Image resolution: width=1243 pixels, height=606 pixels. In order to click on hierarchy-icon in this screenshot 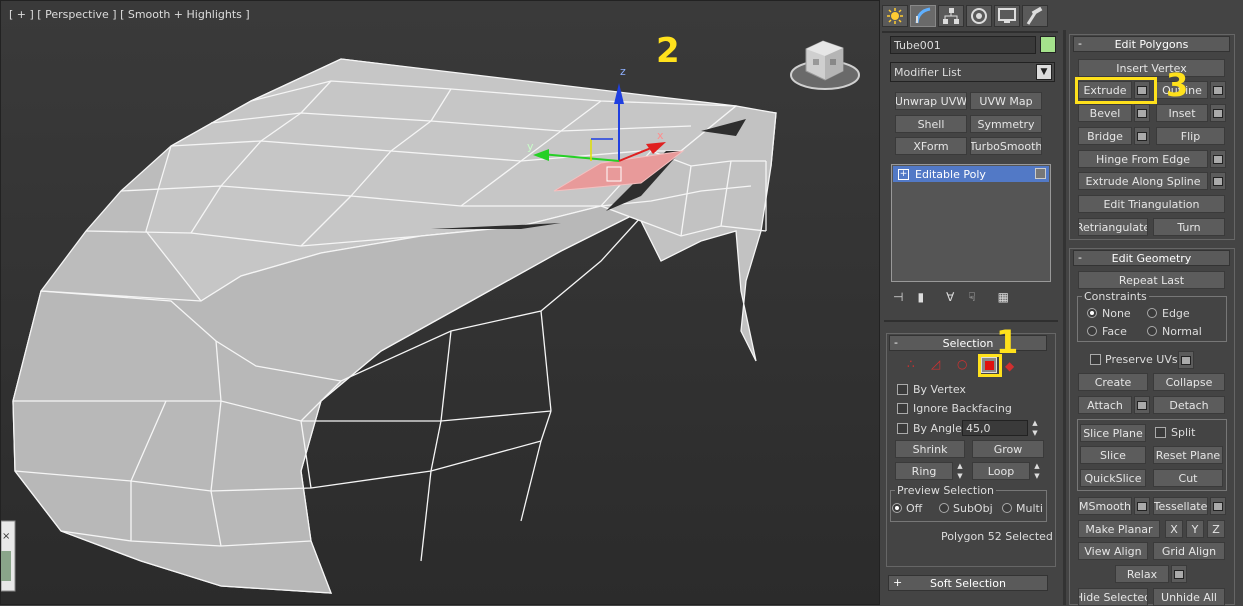, I will do `click(951, 16)`.